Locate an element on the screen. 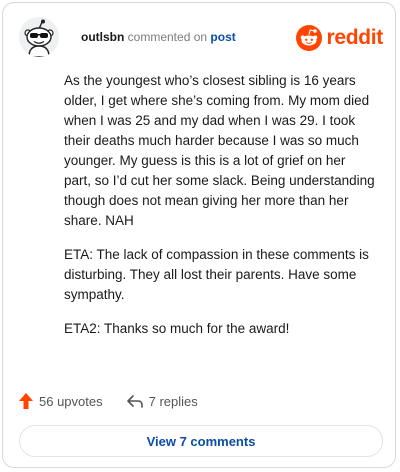 The image size is (400, 472). upvote-button: 56 upvotes is located at coordinates (61, 401).